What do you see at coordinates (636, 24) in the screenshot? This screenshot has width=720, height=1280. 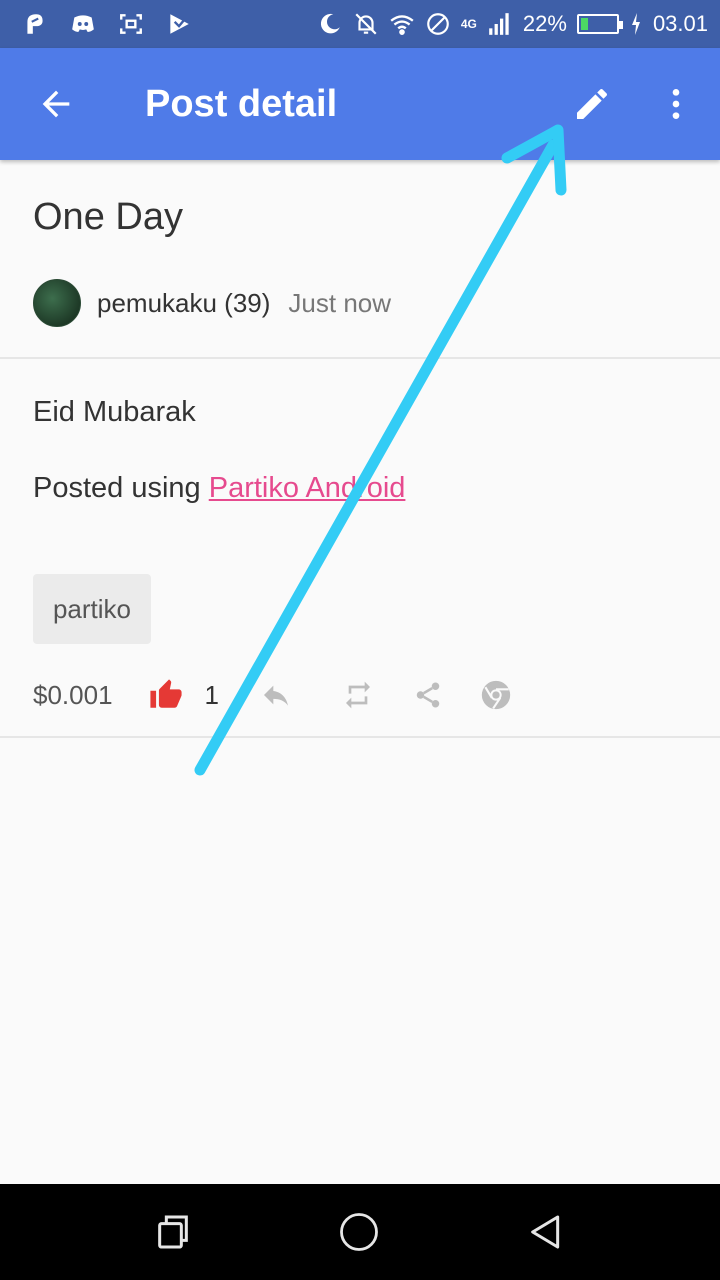 I see `charging-icon` at bounding box center [636, 24].